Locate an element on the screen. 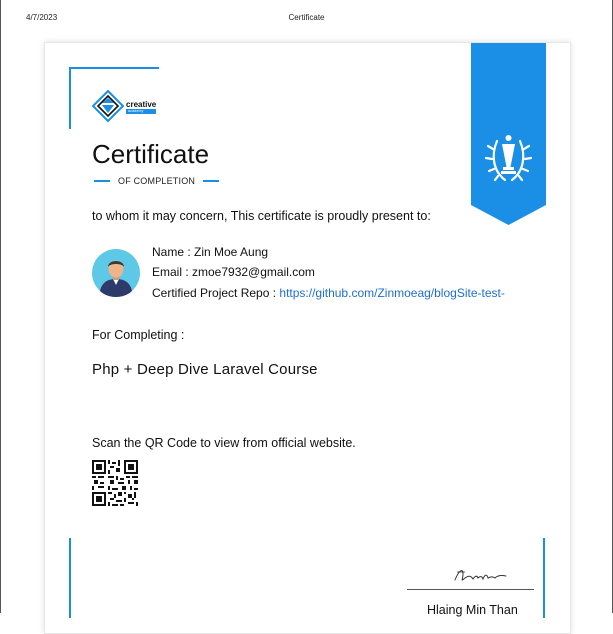 The image size is (613, 634). signature-line is located at coordinates (470, 589).